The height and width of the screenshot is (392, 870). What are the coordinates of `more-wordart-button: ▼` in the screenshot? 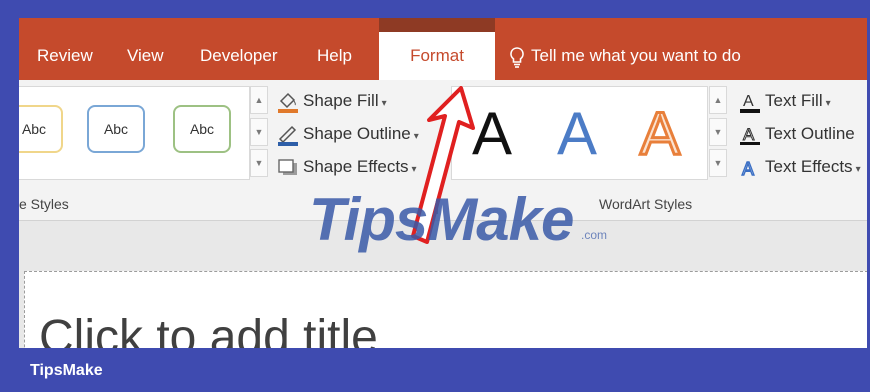 It's located at (718, 163).